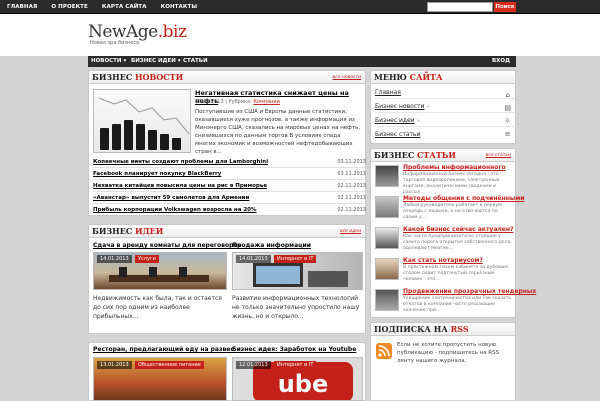  I want to click on site-menu-header: МЕНЮ САЙТА, so click(443, 77).